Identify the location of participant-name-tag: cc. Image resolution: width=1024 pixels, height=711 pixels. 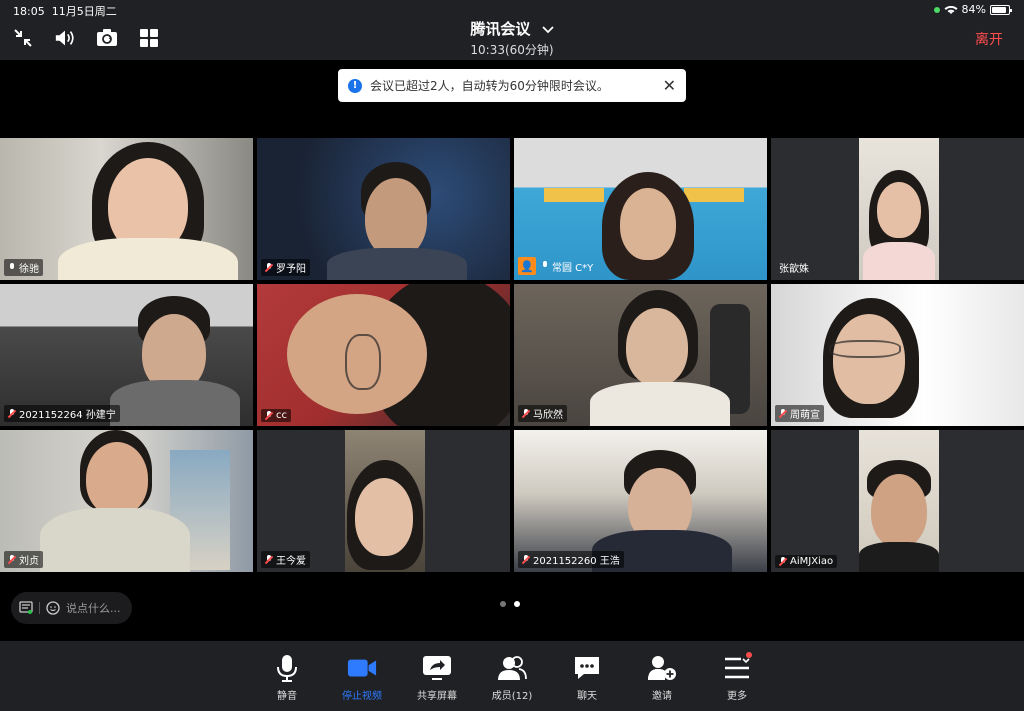
(276, 415).